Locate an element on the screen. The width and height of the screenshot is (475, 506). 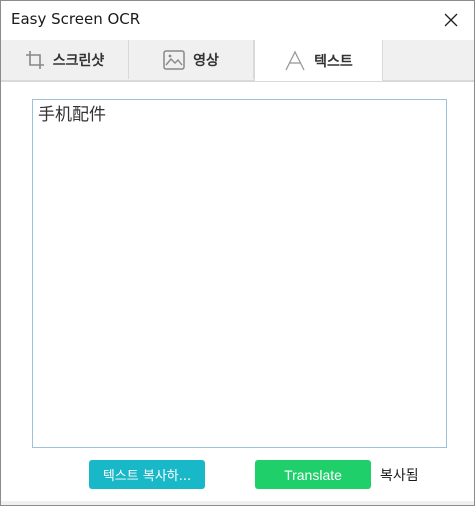
tab-bar: 스크린샷 영상 텍스트 is located at coordinates (237, 60).